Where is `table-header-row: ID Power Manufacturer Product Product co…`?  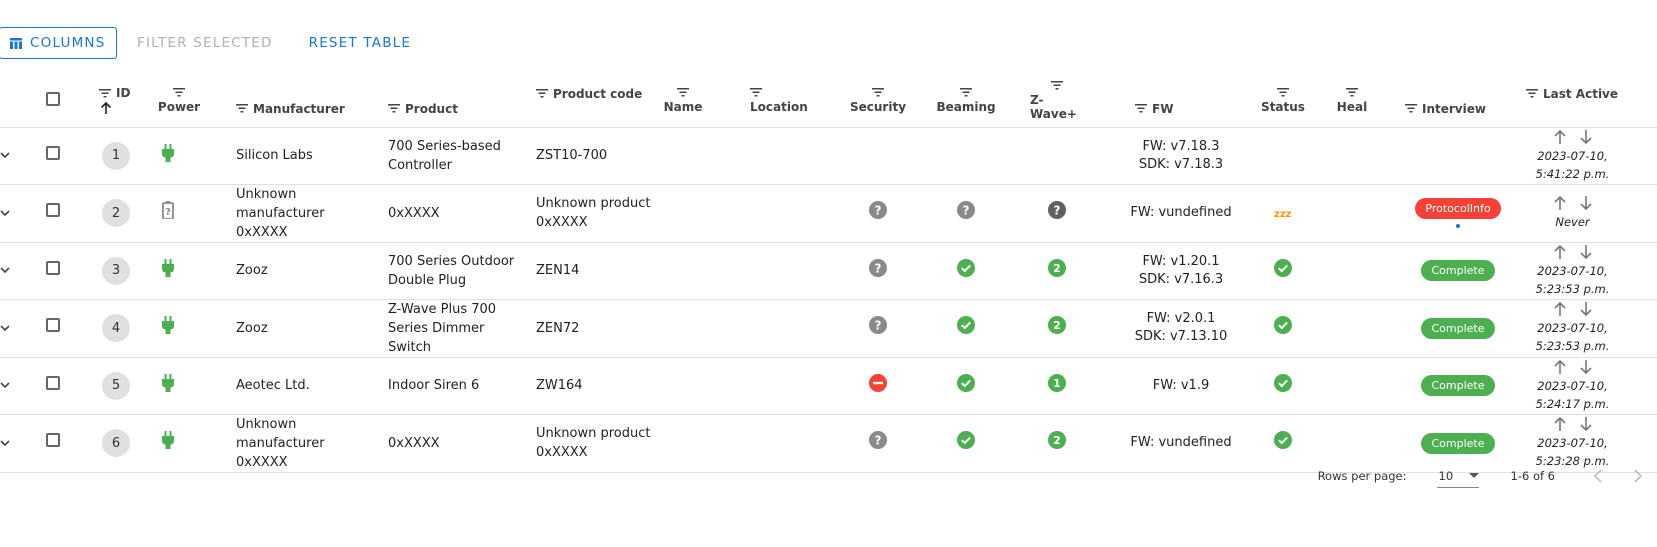
table-header-row: ID Power Manufacturer Product Product co… is located at coordinates (828, 101).